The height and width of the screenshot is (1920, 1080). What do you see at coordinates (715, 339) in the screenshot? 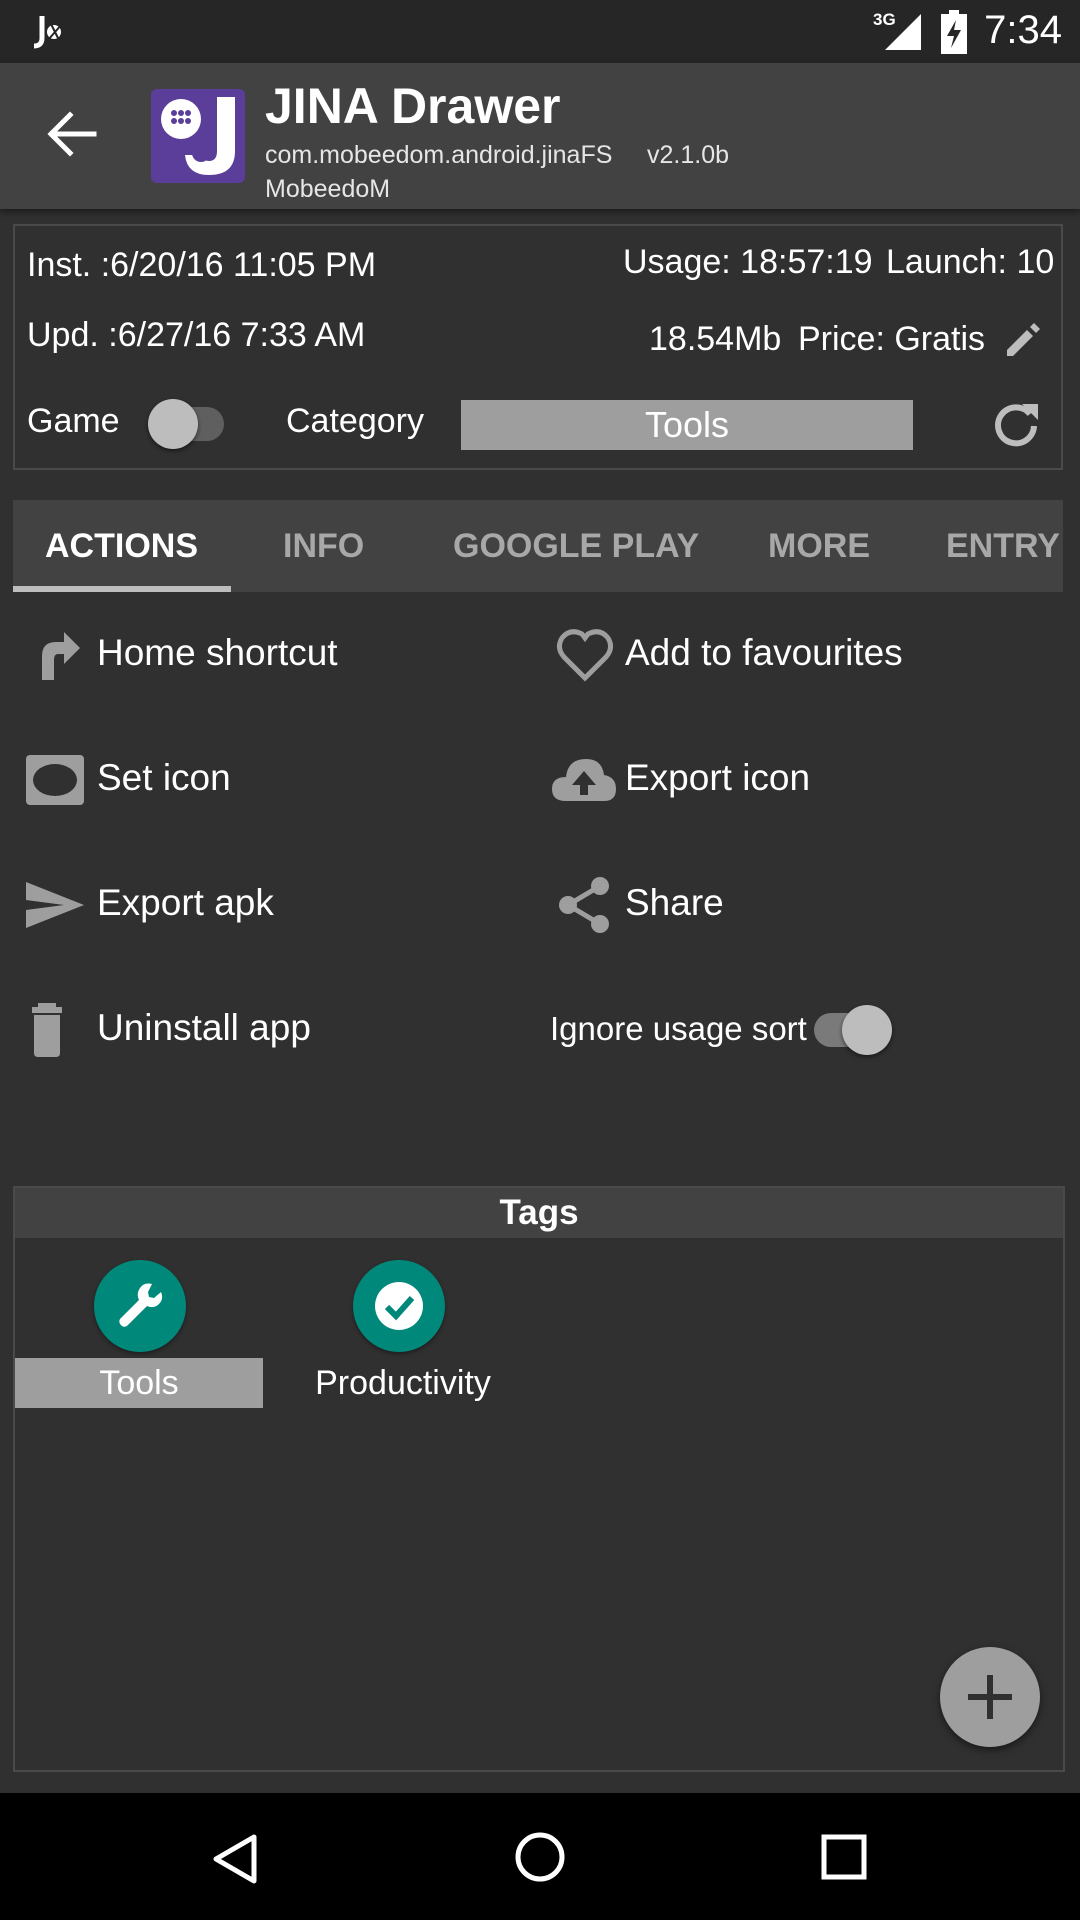
I see `app-size: 18.54Mb` at bounding box center [715, 339].